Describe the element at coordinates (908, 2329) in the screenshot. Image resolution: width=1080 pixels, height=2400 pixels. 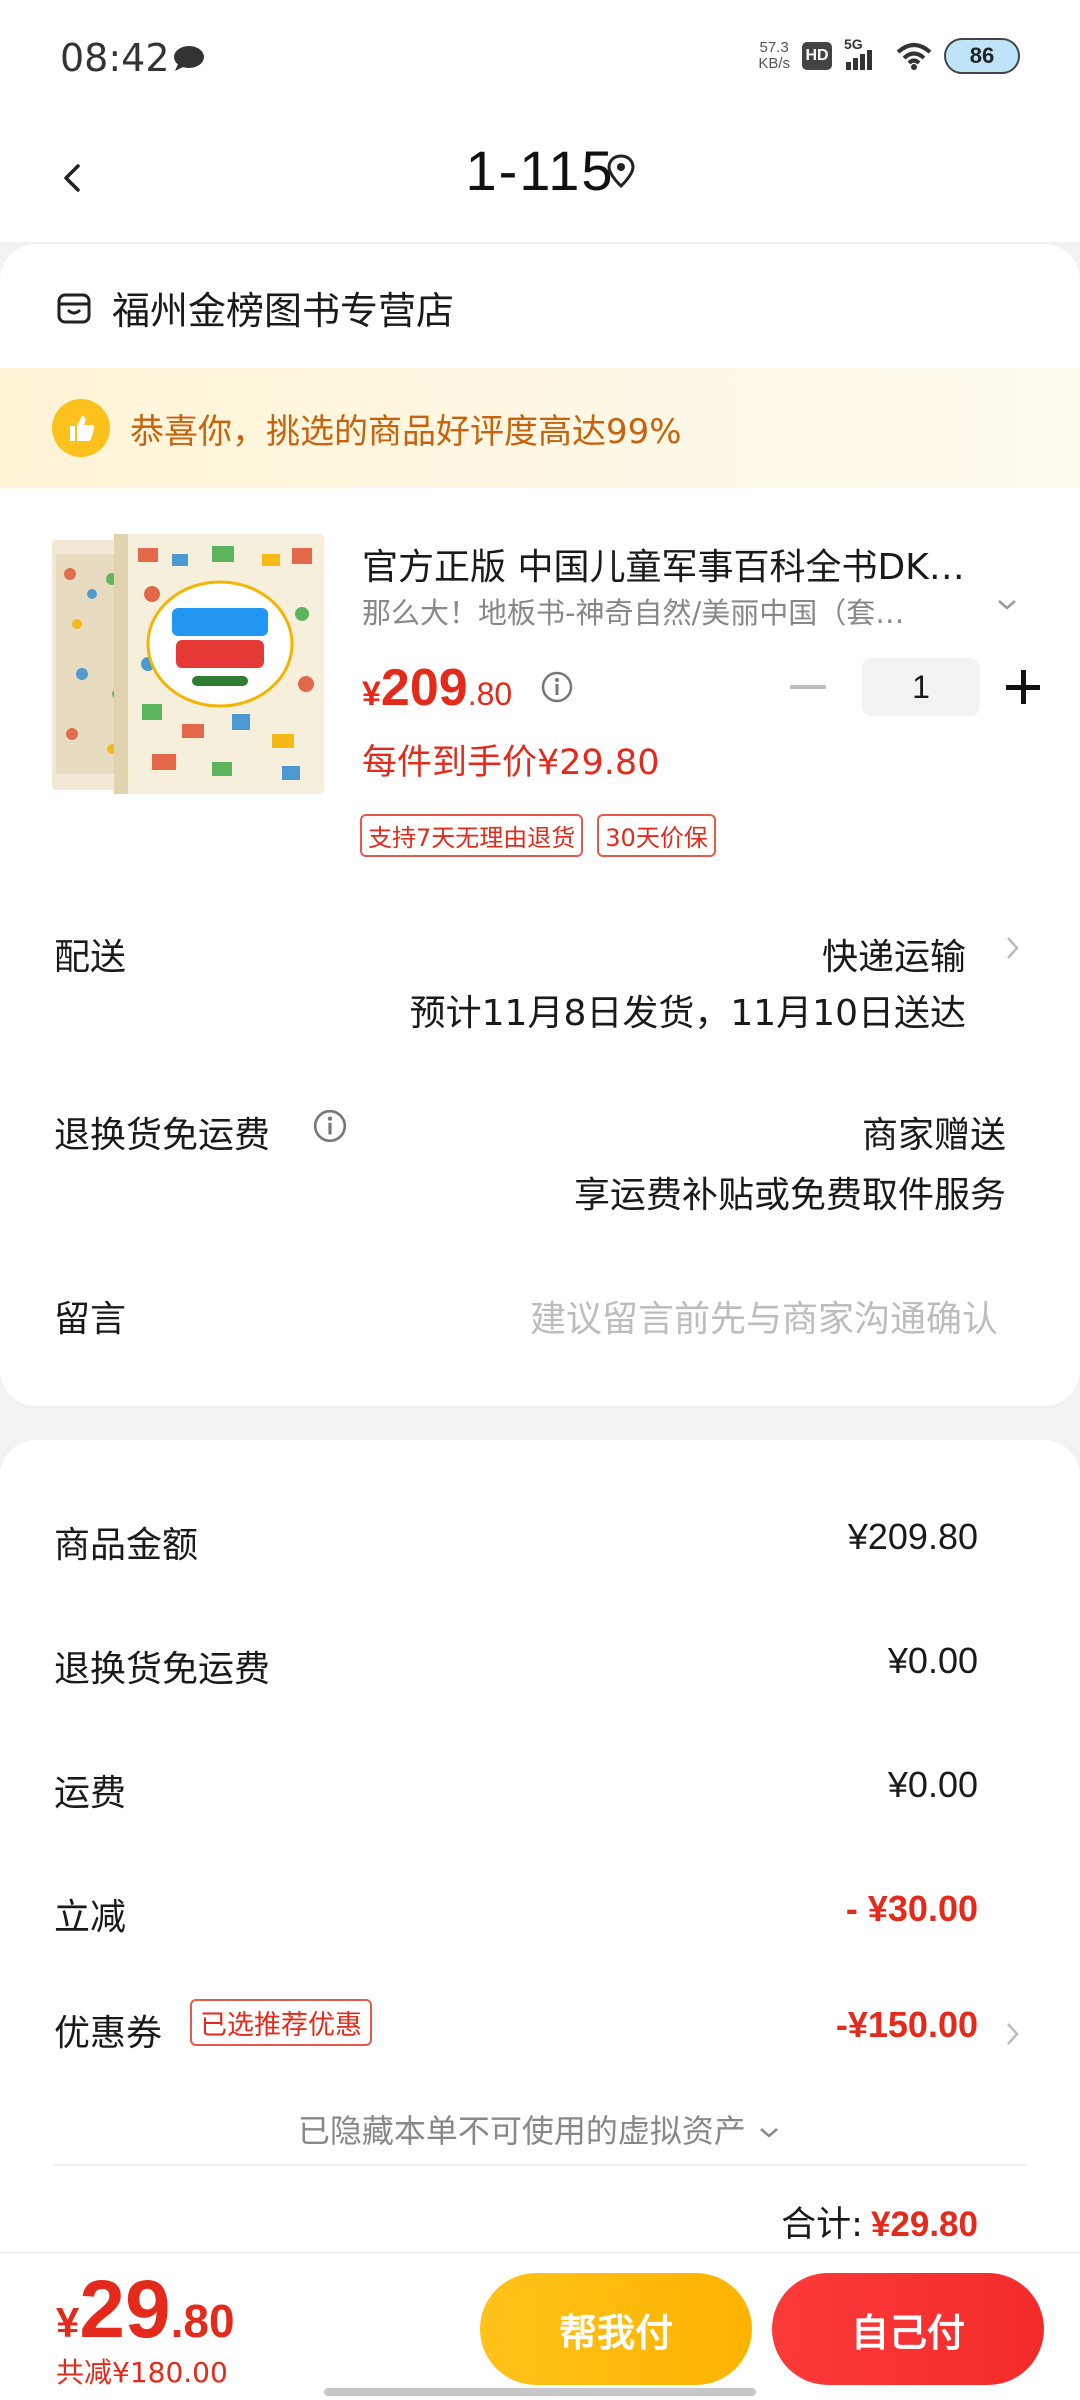
I see `self-pay-button: 自己付` at that location.